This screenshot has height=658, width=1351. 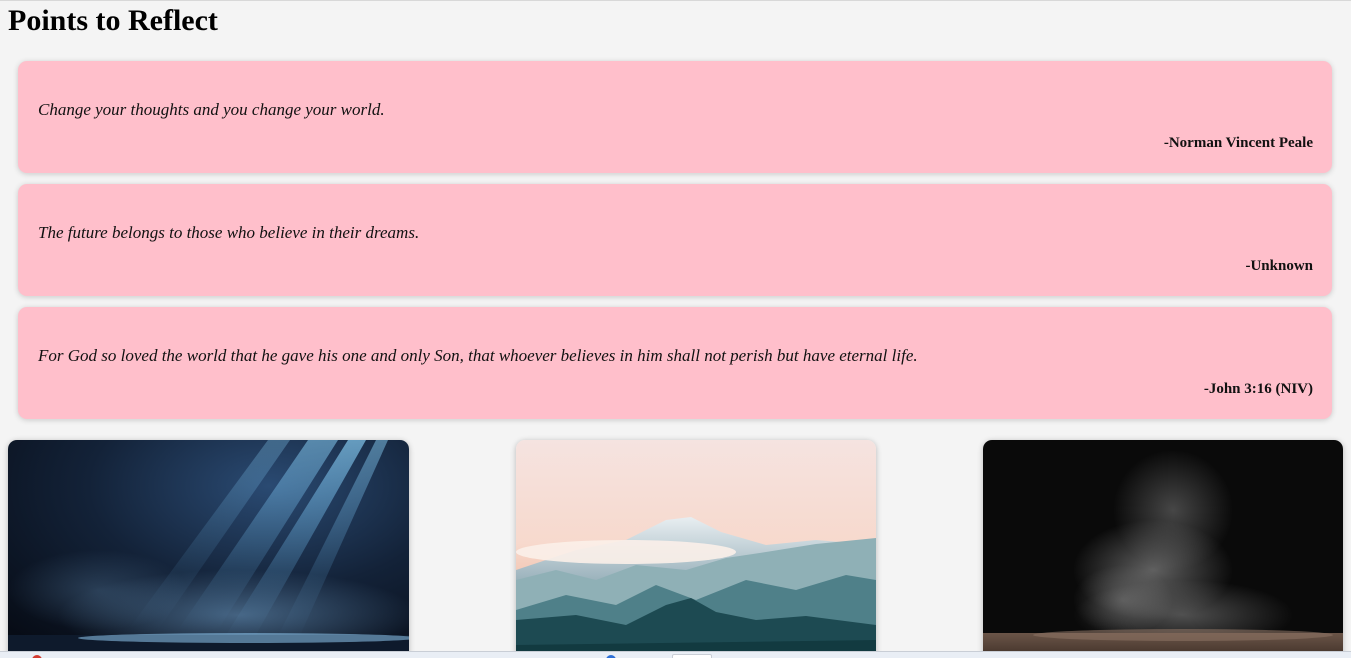 I want to click on taskbar-item, so click(x=692, y=656).